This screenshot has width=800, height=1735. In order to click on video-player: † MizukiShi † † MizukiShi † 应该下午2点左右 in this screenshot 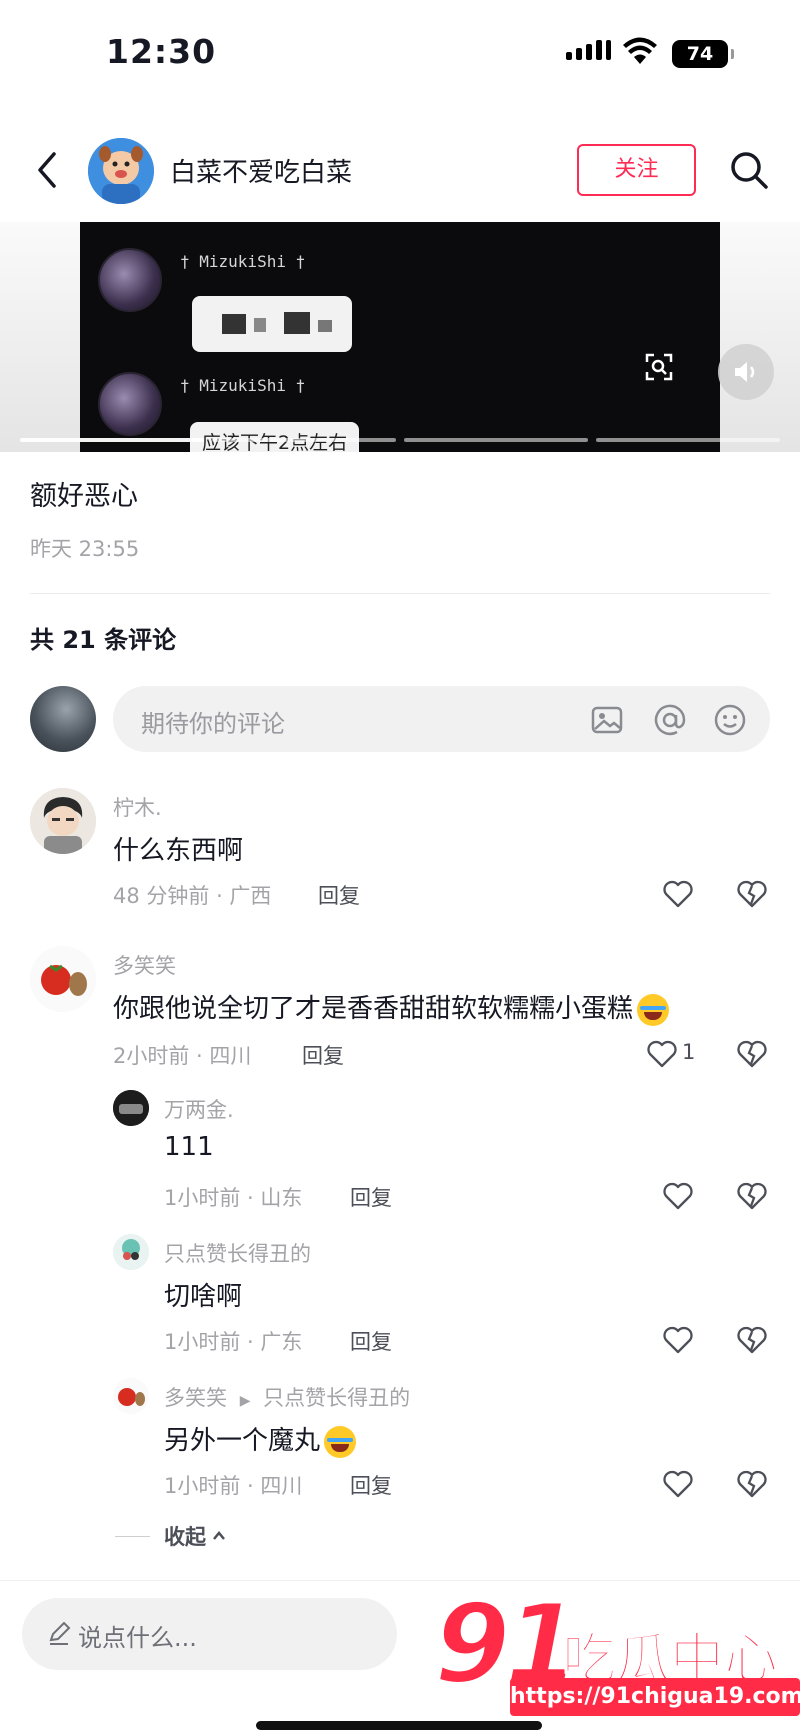, I will do `click(400, 337)`.